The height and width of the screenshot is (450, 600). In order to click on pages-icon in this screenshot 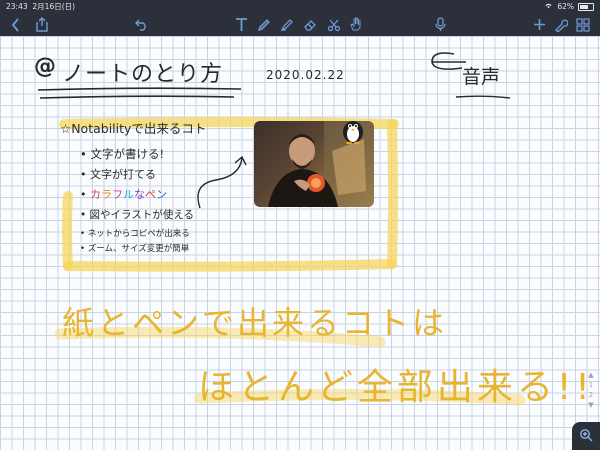, I will do `click(583, 24)`.